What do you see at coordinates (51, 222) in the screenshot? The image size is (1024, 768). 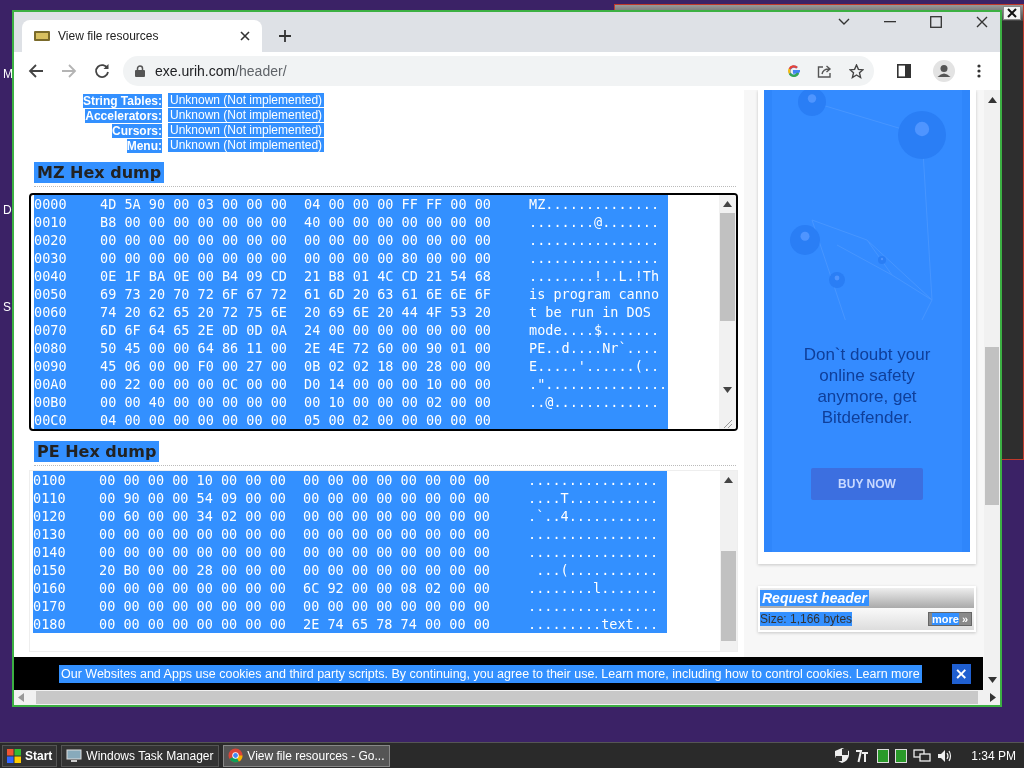 I see `hex-offset: 0010` at bounding box center [51, 222].